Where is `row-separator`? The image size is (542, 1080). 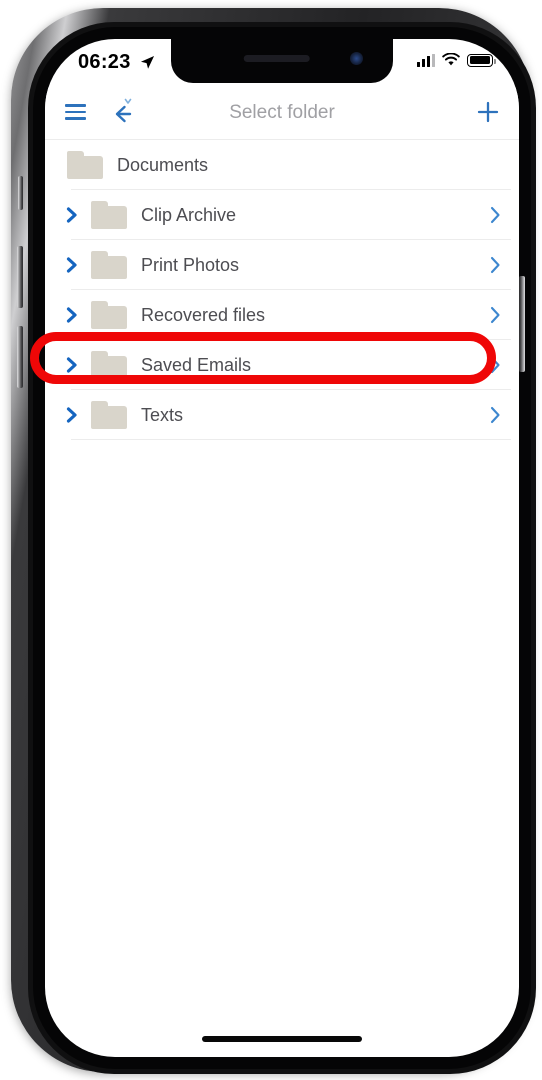 row-separator is located at coordinates (291, 439).